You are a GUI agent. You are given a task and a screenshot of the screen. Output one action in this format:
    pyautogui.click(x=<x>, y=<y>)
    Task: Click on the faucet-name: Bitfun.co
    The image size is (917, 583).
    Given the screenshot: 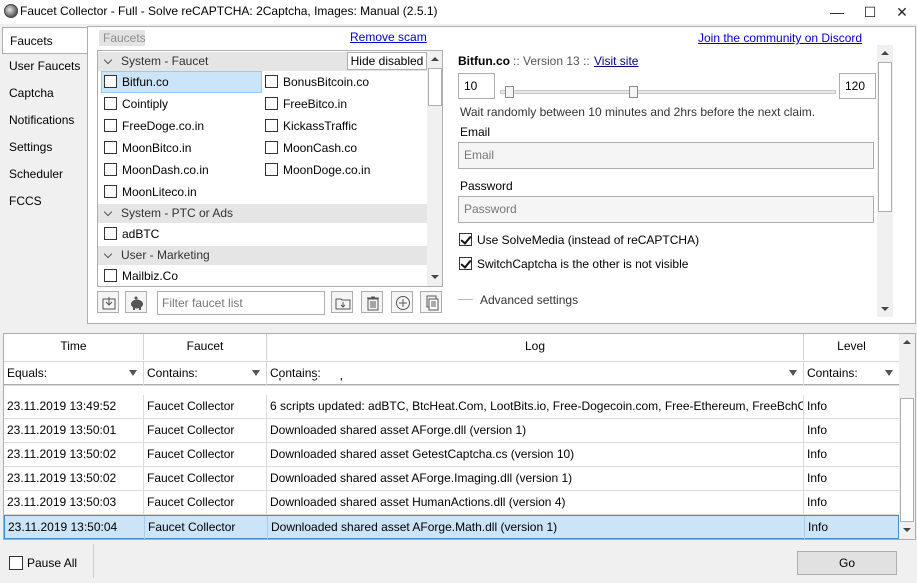 What is the action you would take?
    pyautogui.click(x=484, y=61)
    